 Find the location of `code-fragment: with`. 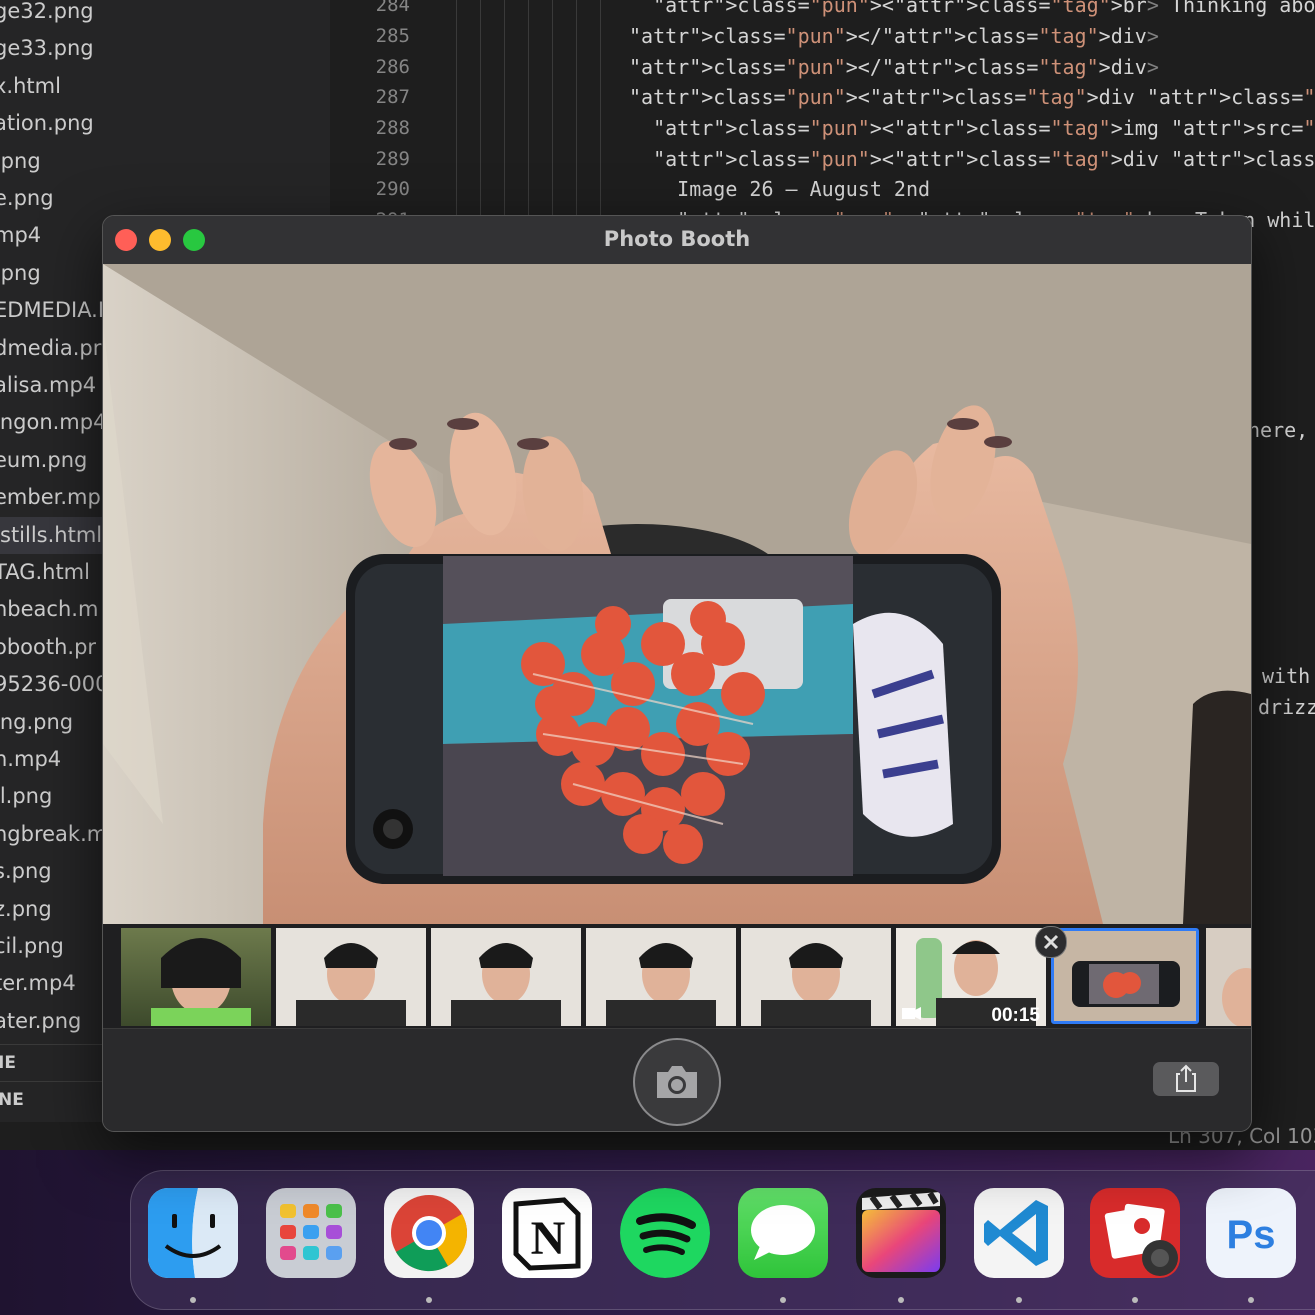

code-fragment: with is located at coordinates (1286, 676).